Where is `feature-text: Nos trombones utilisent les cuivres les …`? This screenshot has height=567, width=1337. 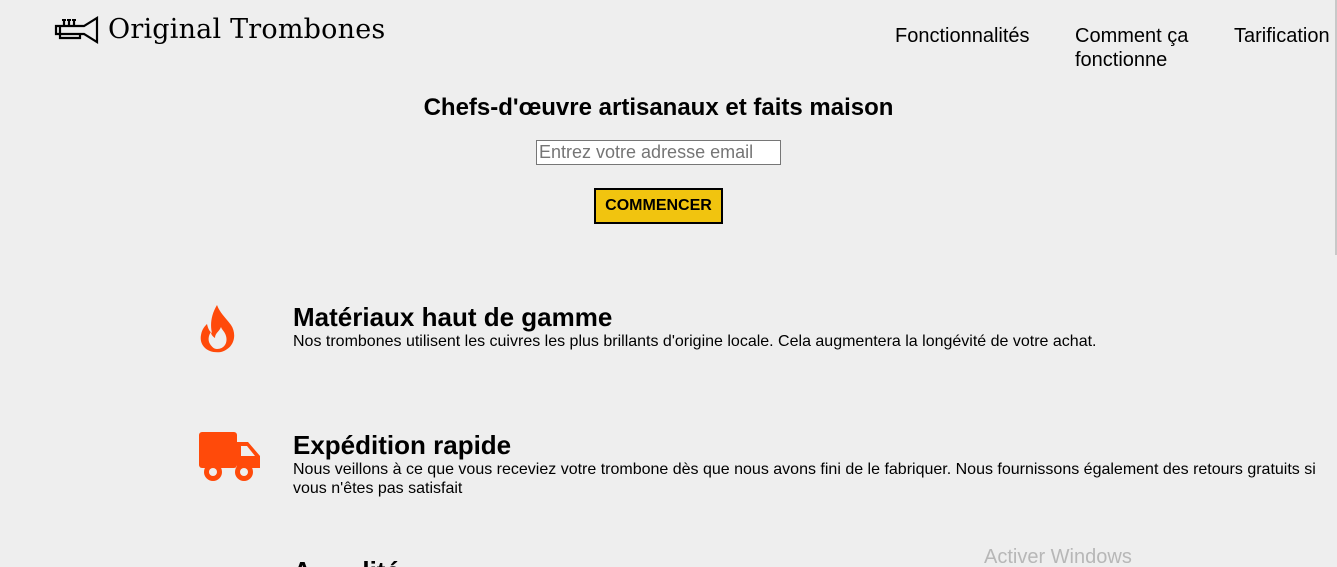 feature-text: Nos trombones utilisent les cuivres les … is located at coordinates (695, 341).